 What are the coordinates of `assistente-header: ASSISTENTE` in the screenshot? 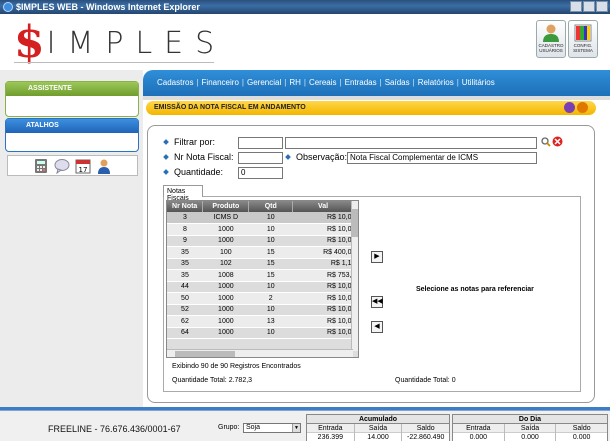 It's located at (72, 89).